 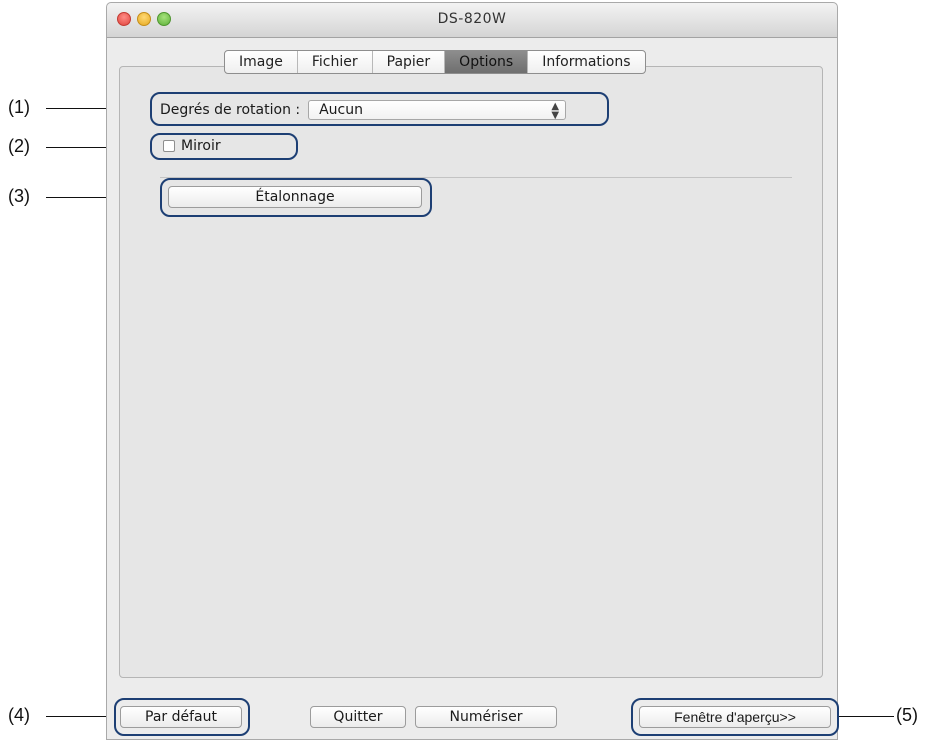 What do you see at coordinates (358, 717) in the screenshot?
I see `quit-button: Quitter` at bounding box center [358, 717].